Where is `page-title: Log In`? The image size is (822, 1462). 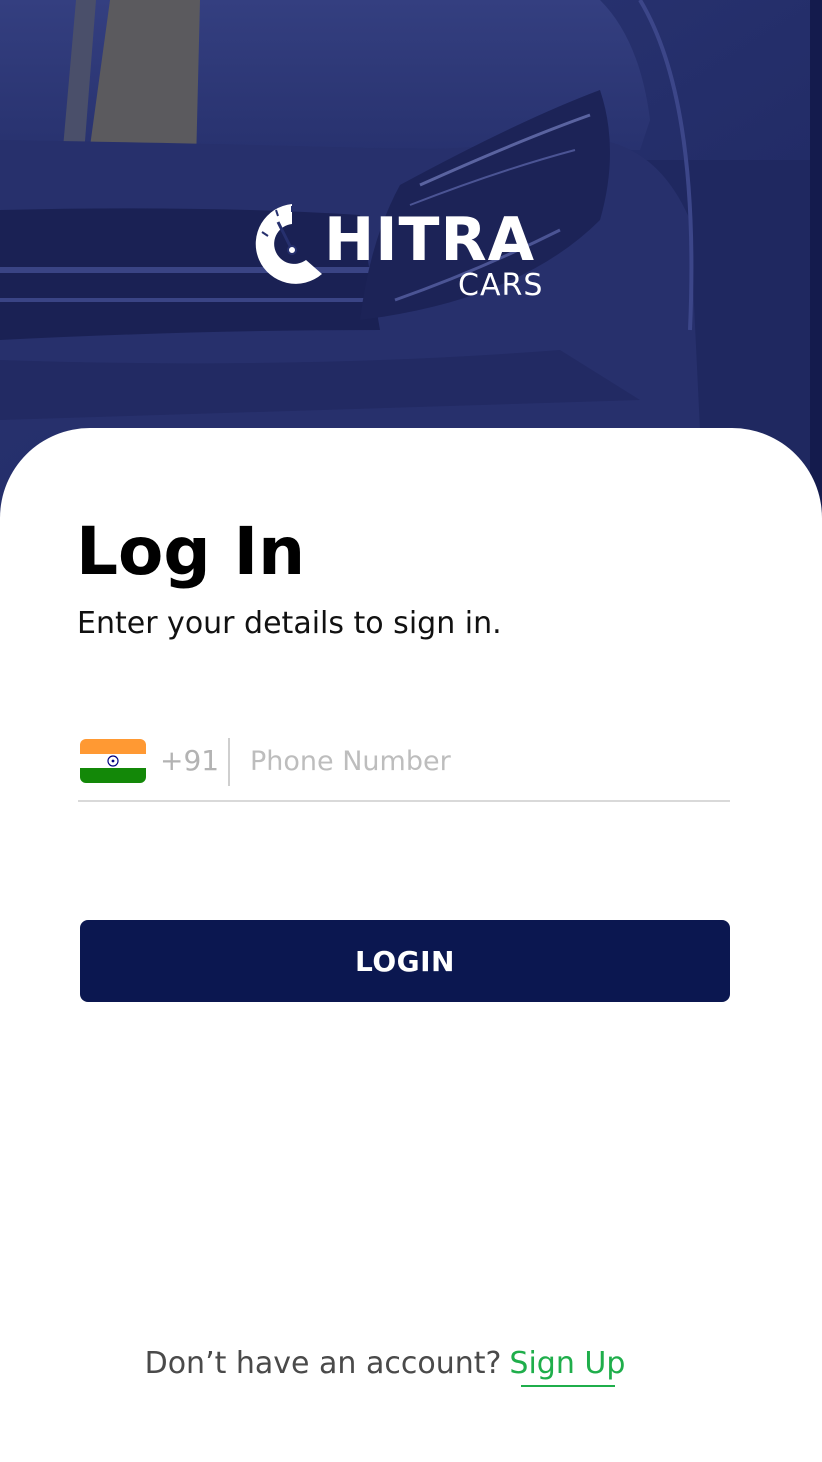 page-title: Log In is located at coordinates (191, 551).